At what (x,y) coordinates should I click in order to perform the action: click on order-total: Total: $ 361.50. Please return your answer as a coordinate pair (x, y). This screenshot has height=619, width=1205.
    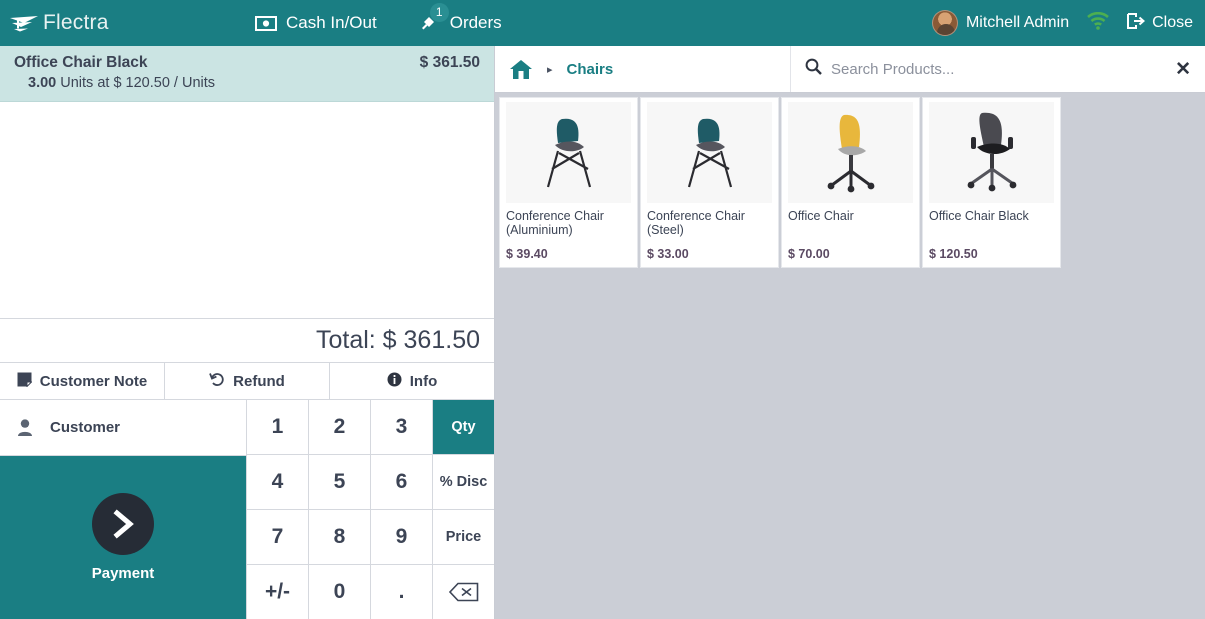
    Looking at the image, I should click on (247, 340).